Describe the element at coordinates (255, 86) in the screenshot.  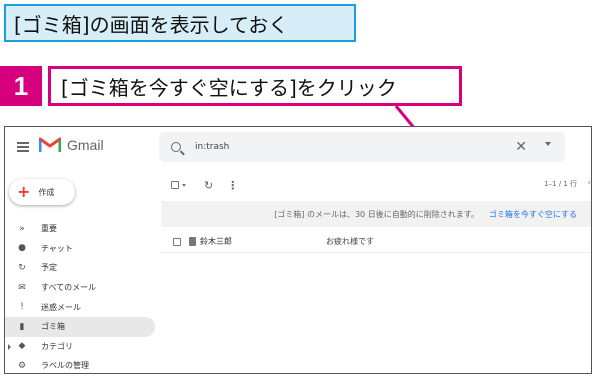
I see `step-text: [ゴミ箱を今すぐ空にする]をクリック` at that location.